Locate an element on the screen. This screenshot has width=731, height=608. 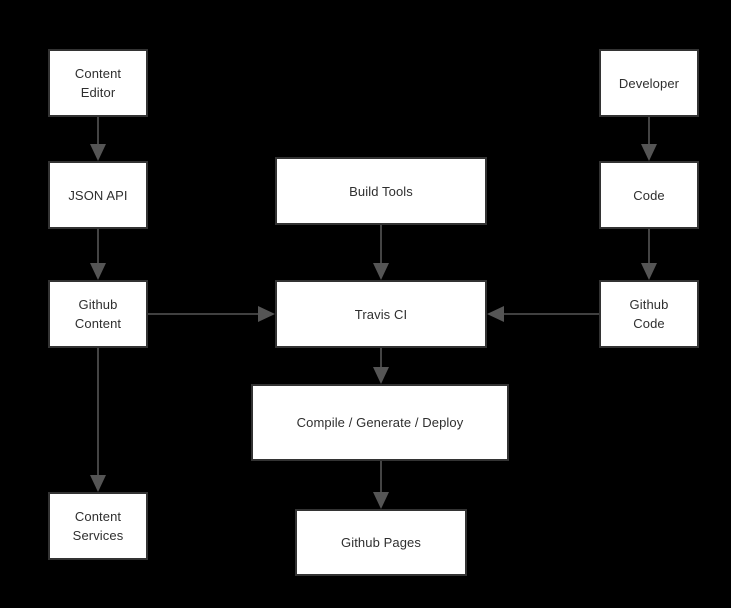
node-github-content: Github Content is located at coordinates (98, 314).